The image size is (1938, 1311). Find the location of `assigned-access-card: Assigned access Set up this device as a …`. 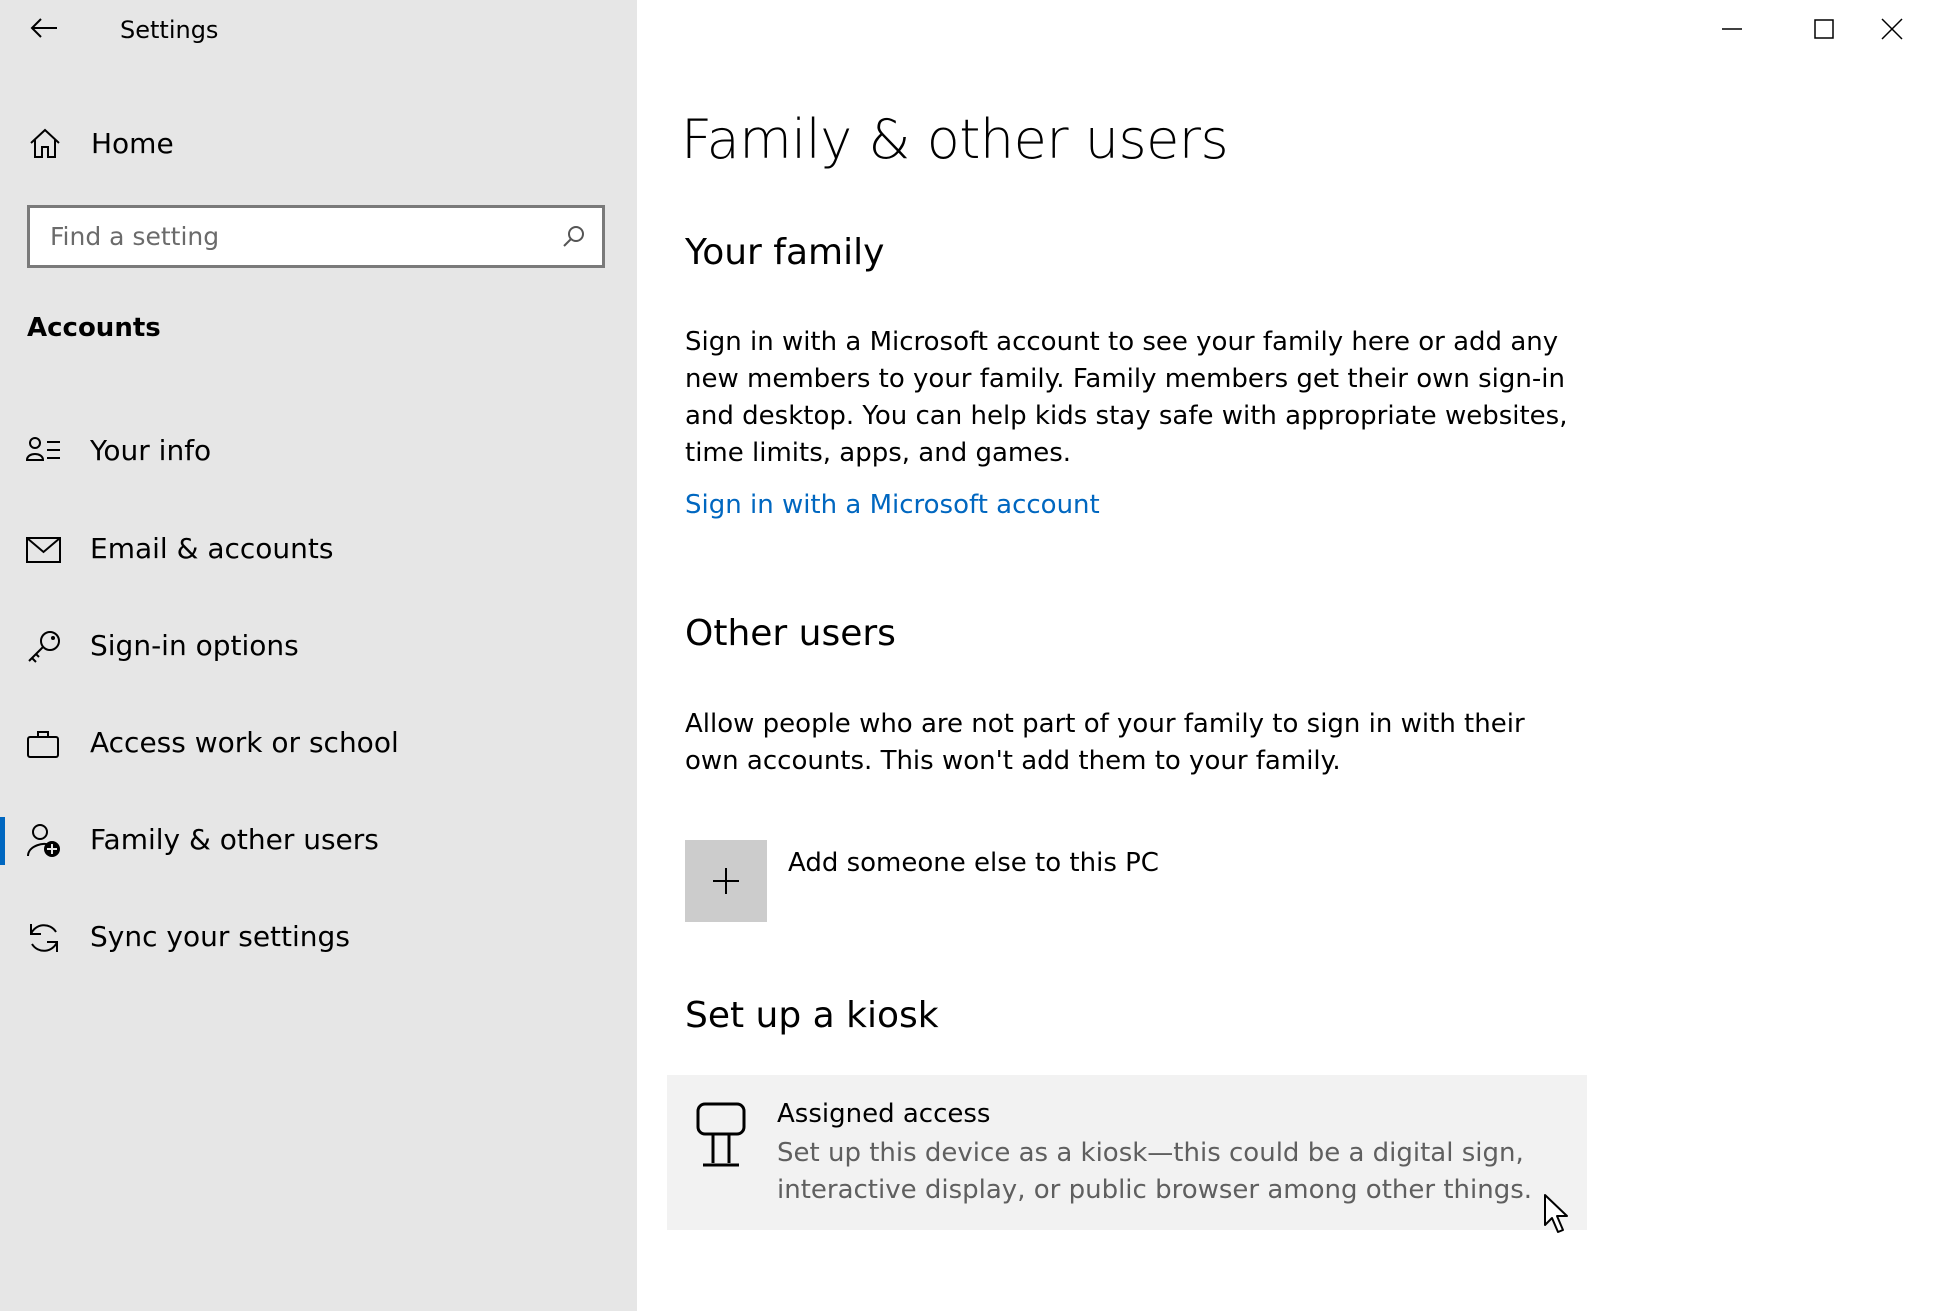

assigned-access-card: Assigned access Set up this device as a … is located at coordinates (1127, 1152).